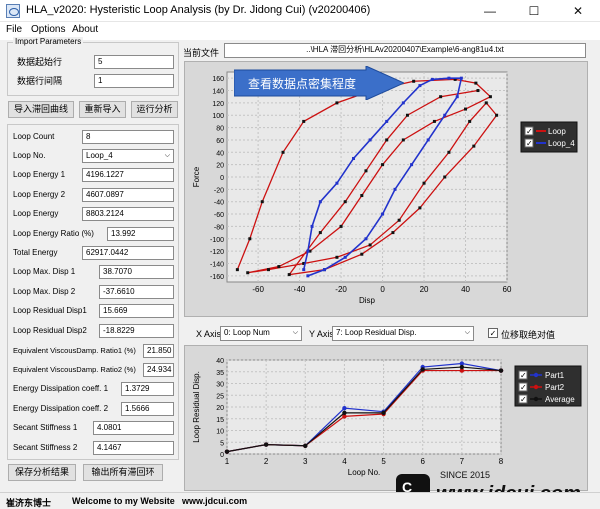 This screenshot has height=509, width=600. Describe the element at coordinates (467, 332) in the screenshot. I see `chevron-down-icon: ⌵` at that location.